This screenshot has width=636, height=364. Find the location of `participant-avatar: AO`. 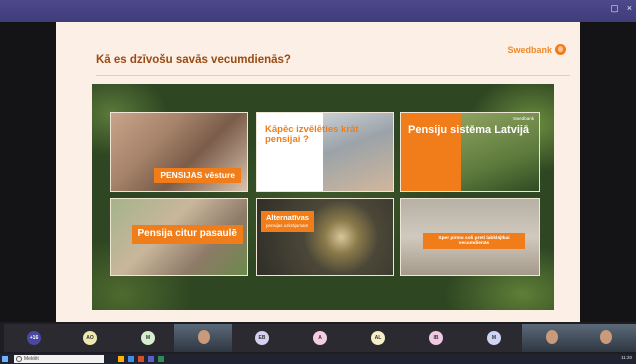

participant-avatar: AO is located at coordinates (90, 338).